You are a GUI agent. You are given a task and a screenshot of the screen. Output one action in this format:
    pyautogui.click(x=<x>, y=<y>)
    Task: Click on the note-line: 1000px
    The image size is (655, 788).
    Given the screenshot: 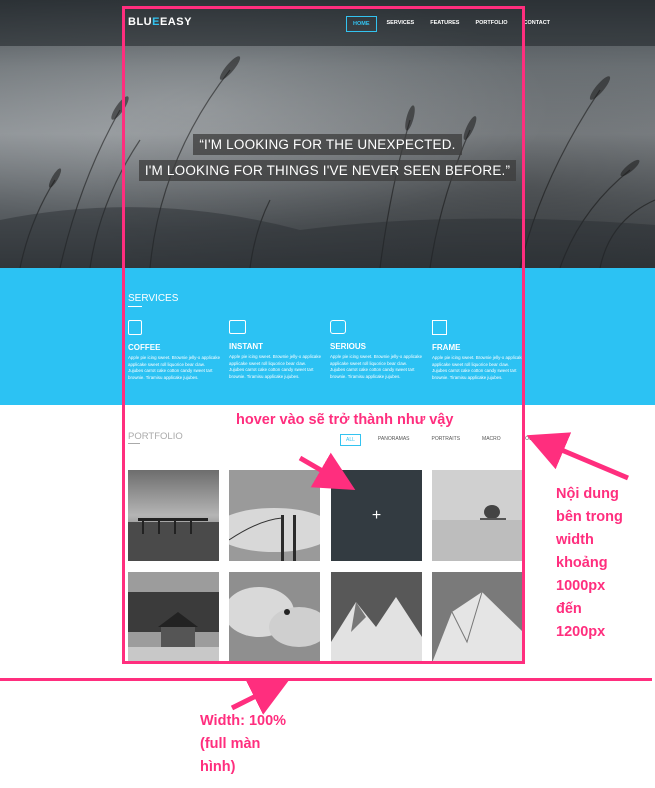 What is the action you would take?
    pyautogui.click(x=581, y=586)
    